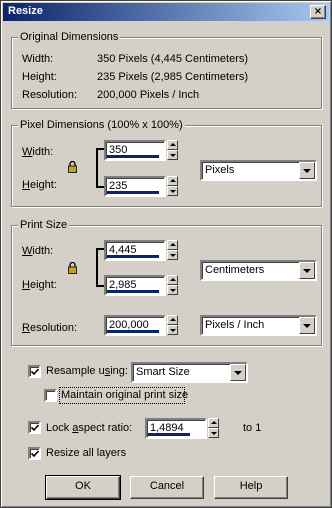 The width and height of the screenshot is (332, 508). Describe the element at coordinates (38, 59) in the screenshot. I see `original-width-label: Width:` at that location.